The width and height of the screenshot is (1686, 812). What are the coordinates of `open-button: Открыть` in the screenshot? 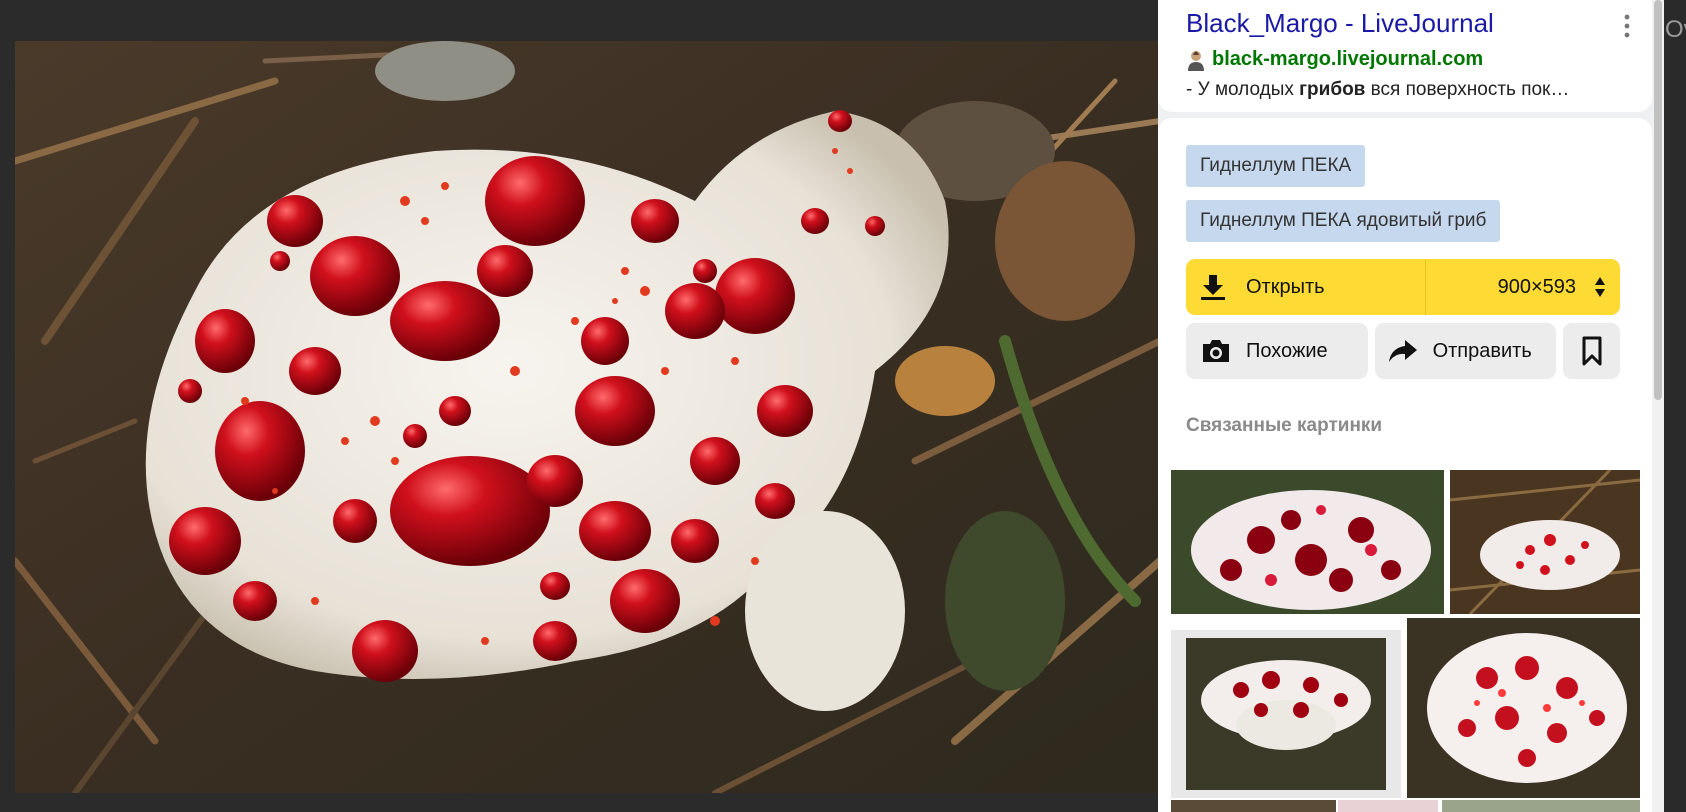 It's located at (1306, 287).